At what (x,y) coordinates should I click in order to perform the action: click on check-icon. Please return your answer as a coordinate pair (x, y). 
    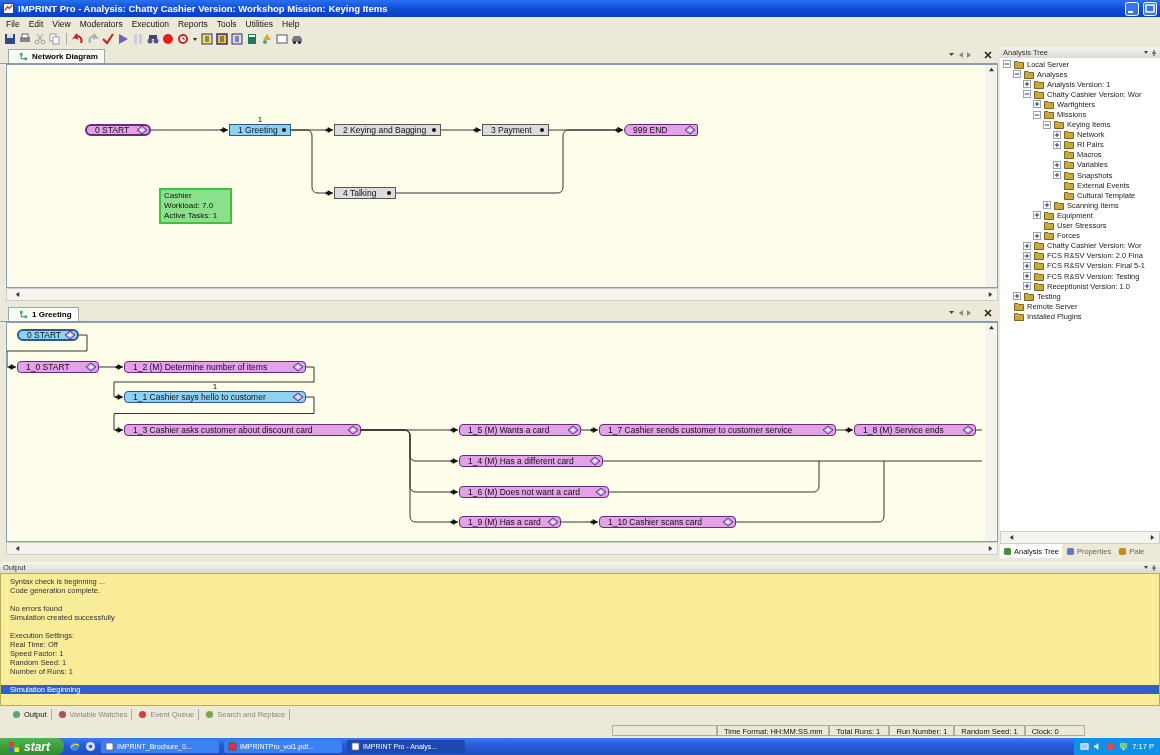
    Looking at the image, I should click on (108, 38).